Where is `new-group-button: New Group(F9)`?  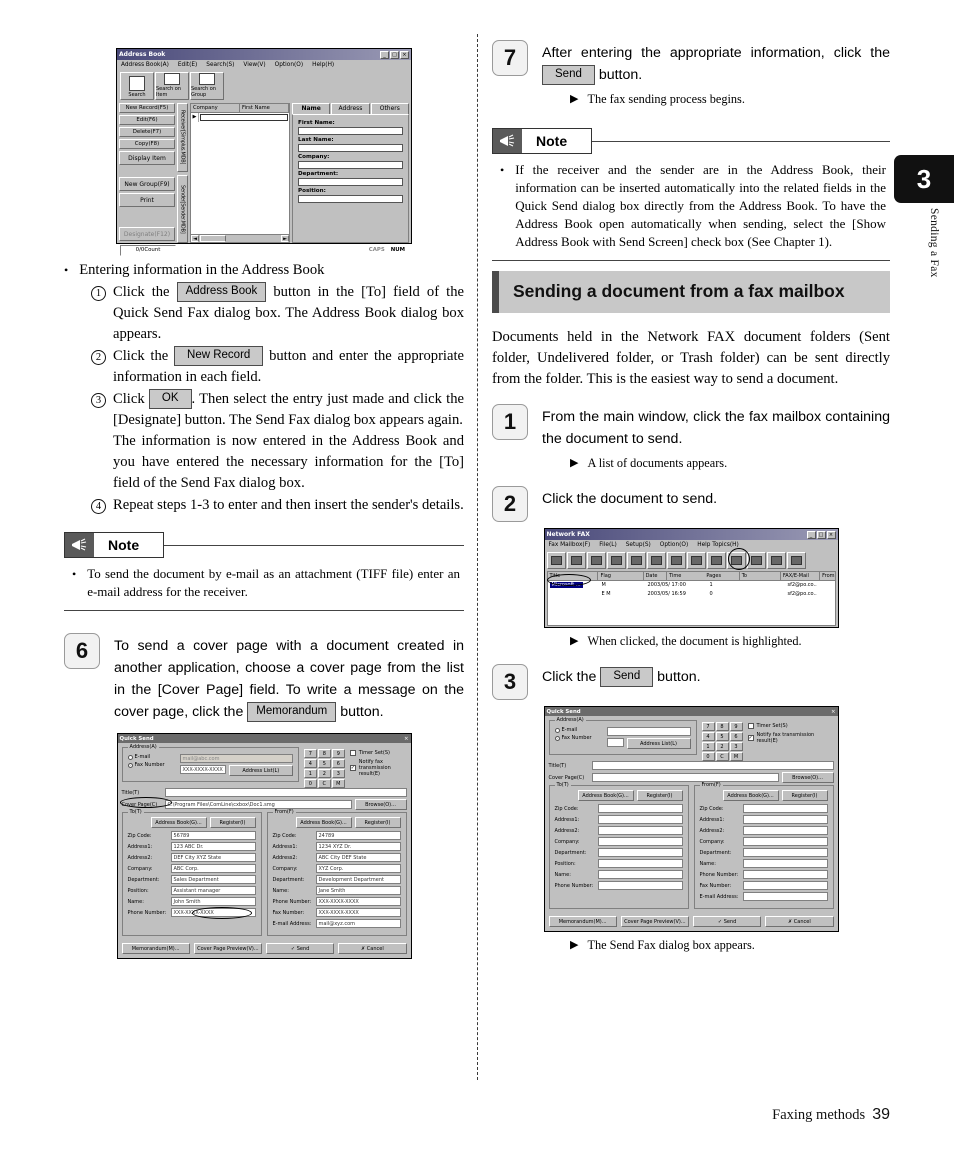
new-group-button: New Group(F9) is located at coordinates (147, 184).